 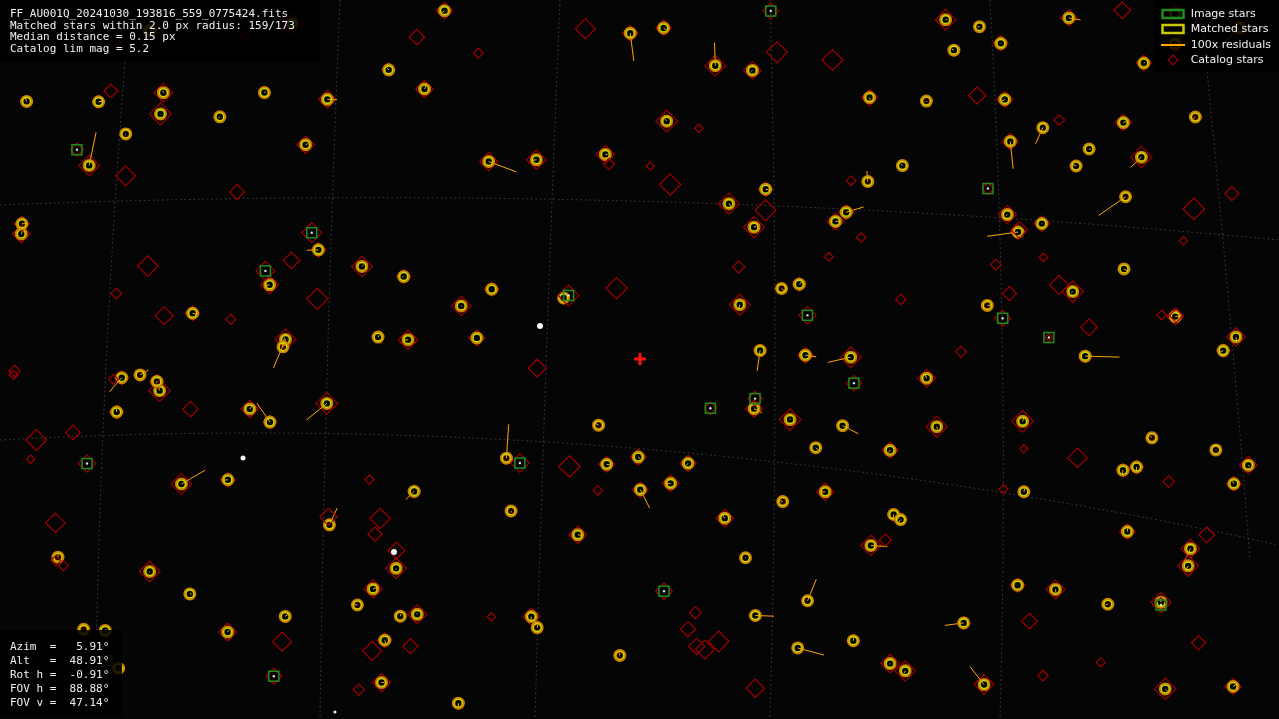 I want to click on pointing-text: FOV h = 88.88°, so click(x=60, y=689).